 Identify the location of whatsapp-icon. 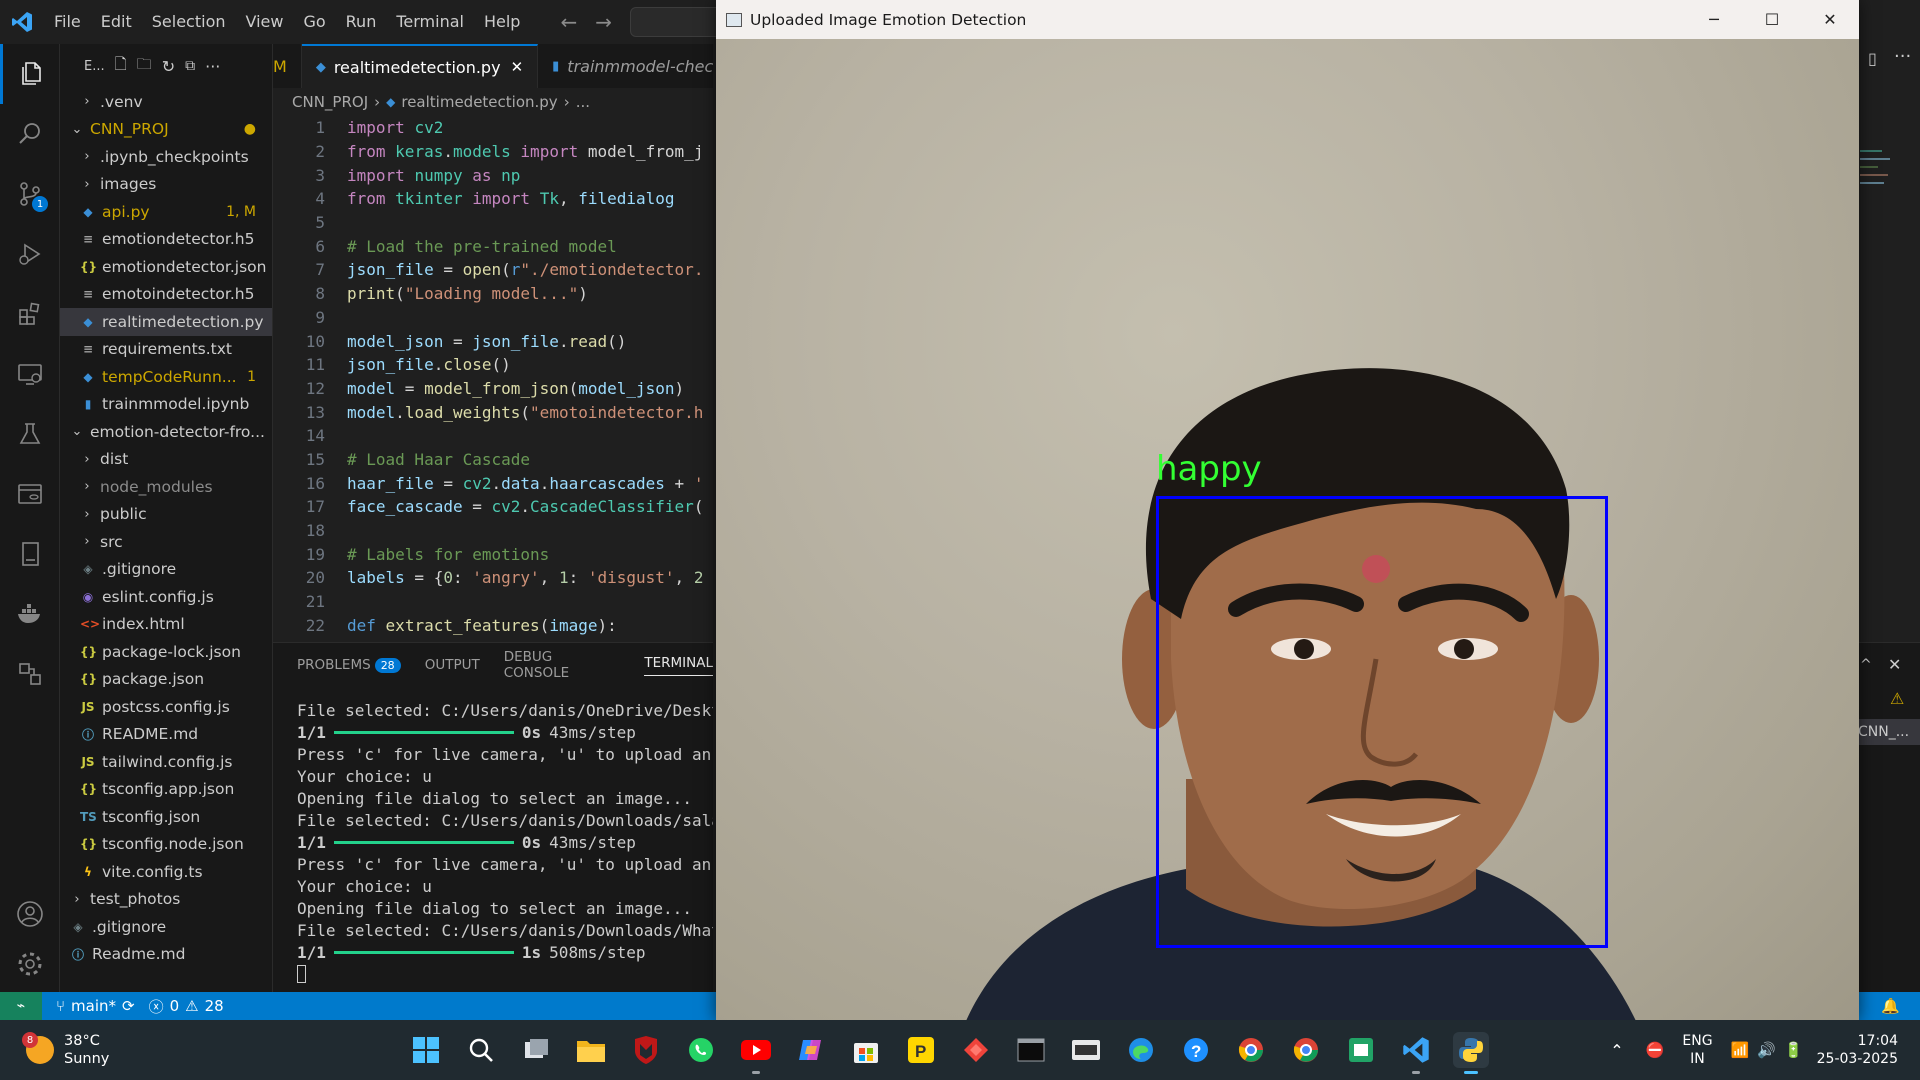
(701, 1050).